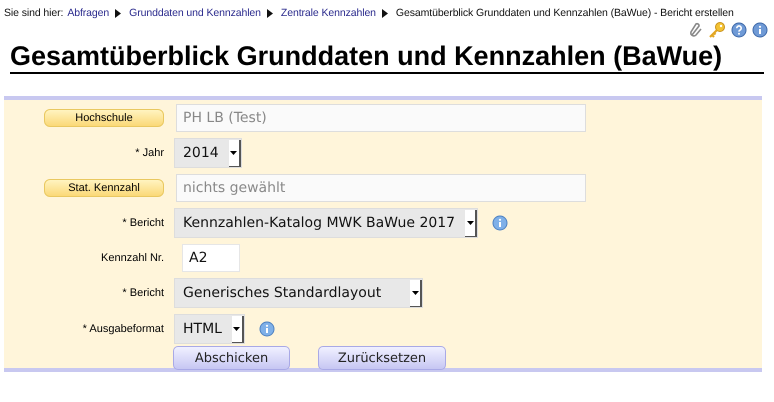 Image resolution: width=774 pixels, height=402 pixels. What do you see at coordinates (104, 188) in the screenshot?
I see `lookup-button: Stat. Kennzahl` at bounding box center [104, 188].